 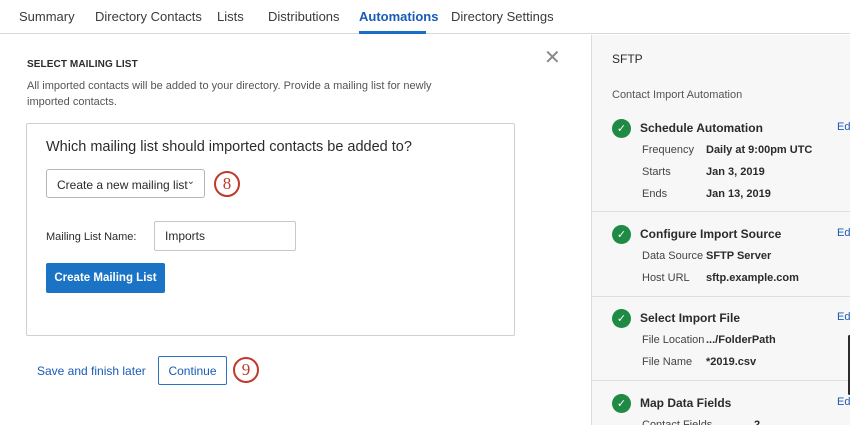 What do you see at coordinates (707, 256) in the screenshot?
I see `step-detail-row: Data Source SFTP Server` at bounding box center [707, 256].